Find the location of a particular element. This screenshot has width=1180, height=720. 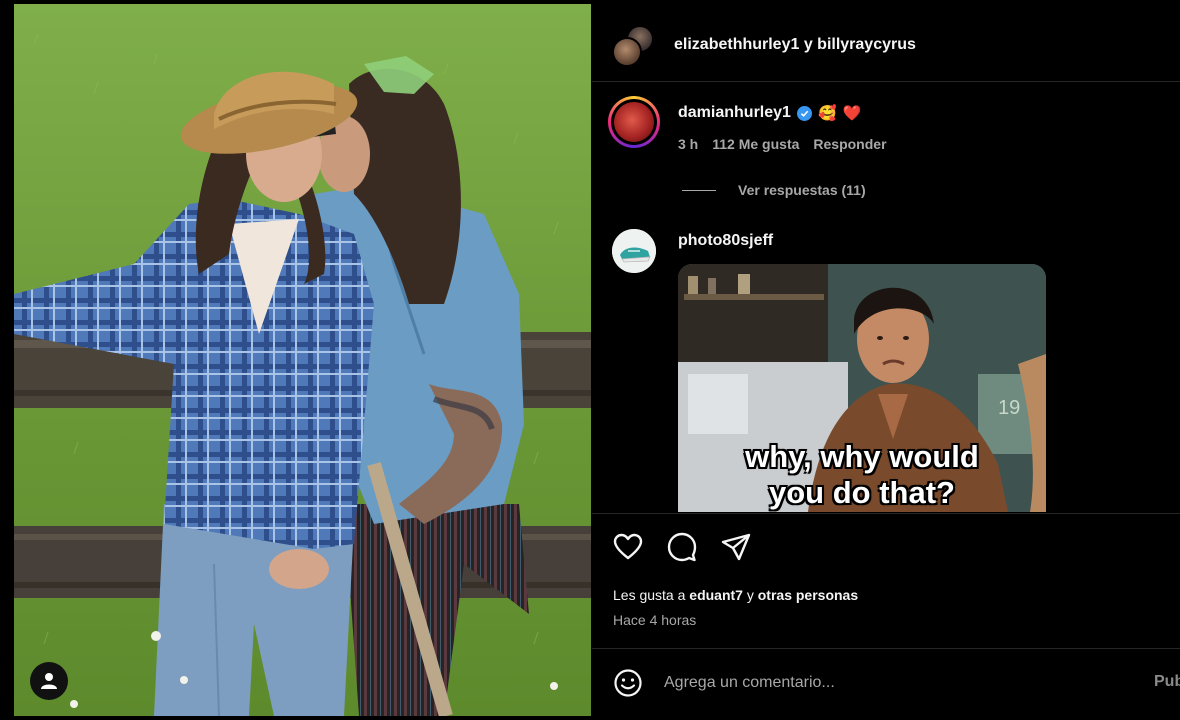

heart-emoji: ❤️ is located at coordinates (852, 113).